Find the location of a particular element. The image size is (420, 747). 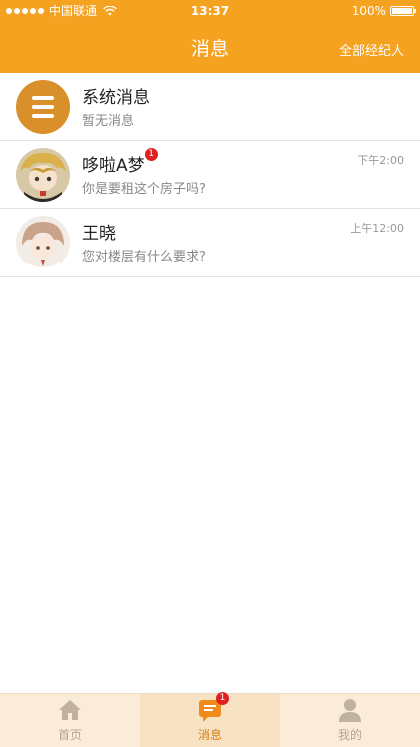

tab-label: 首页 is located at coordinates (69, 735).